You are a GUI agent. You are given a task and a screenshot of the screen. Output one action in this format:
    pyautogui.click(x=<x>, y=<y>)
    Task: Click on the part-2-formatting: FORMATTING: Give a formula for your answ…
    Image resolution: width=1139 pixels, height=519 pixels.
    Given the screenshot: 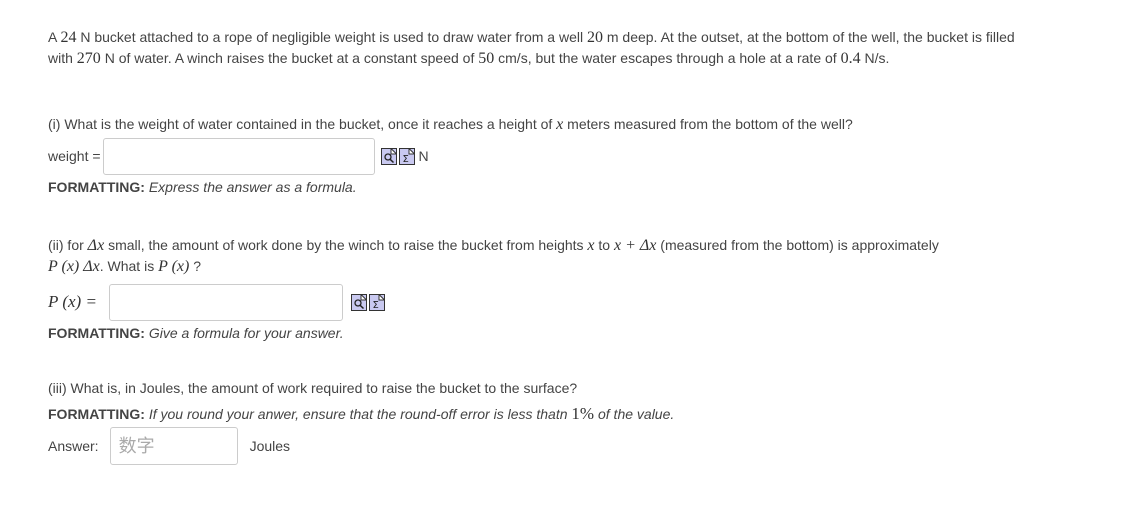 What is the action you would take?
    pyautogui.click(x=493, y=333)
    